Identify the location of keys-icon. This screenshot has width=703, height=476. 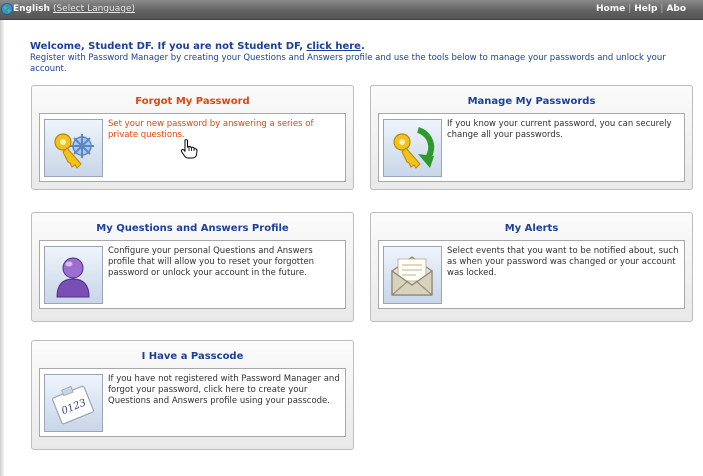
(73, 148).